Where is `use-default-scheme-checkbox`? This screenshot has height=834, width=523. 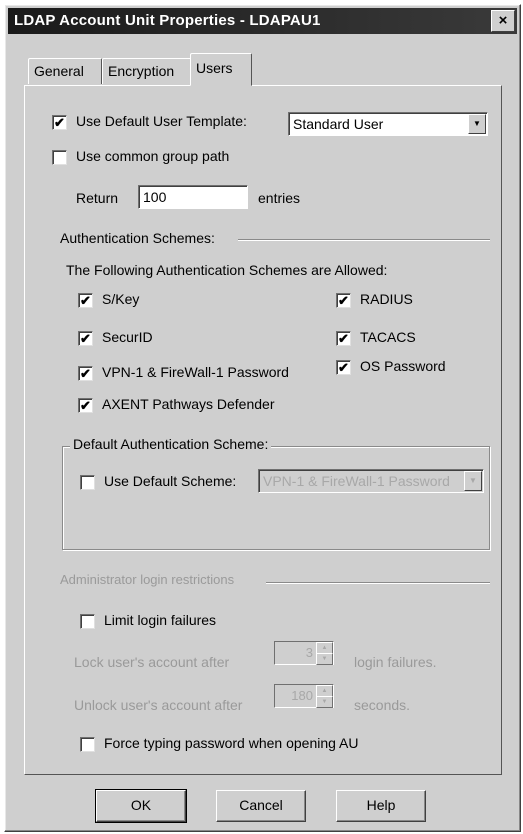 use-default-scheme-checkbox is located at coordinates (87, 482).